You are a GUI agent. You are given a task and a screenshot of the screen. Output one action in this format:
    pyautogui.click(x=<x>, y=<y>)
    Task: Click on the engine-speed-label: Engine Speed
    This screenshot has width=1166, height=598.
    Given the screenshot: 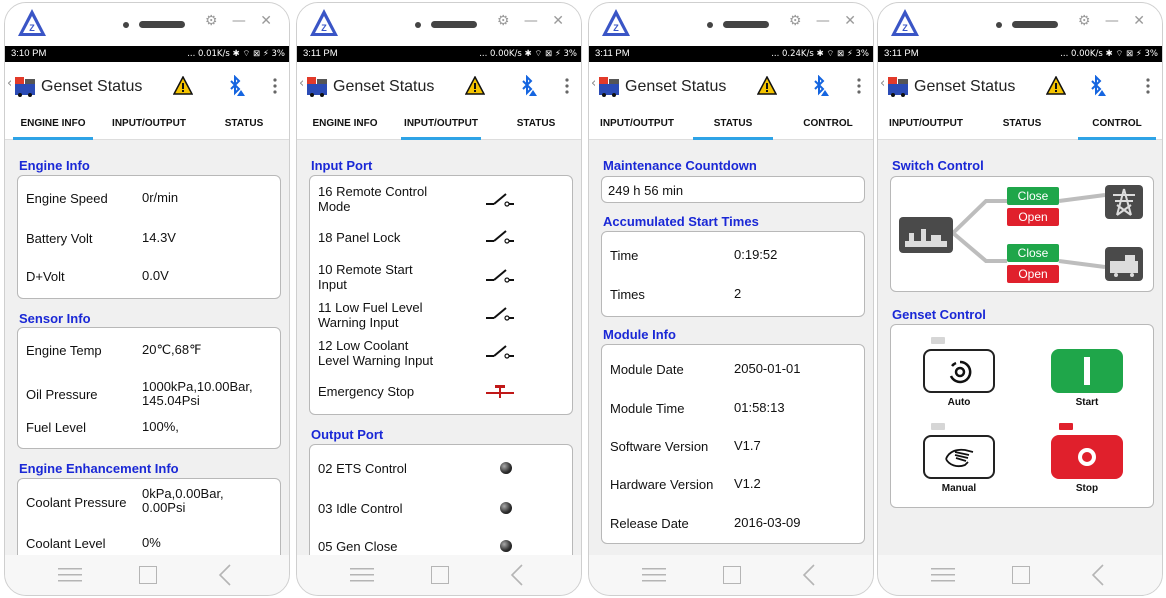 What is the action you would take?
    pyautogui.click(x=67, y=198)
    